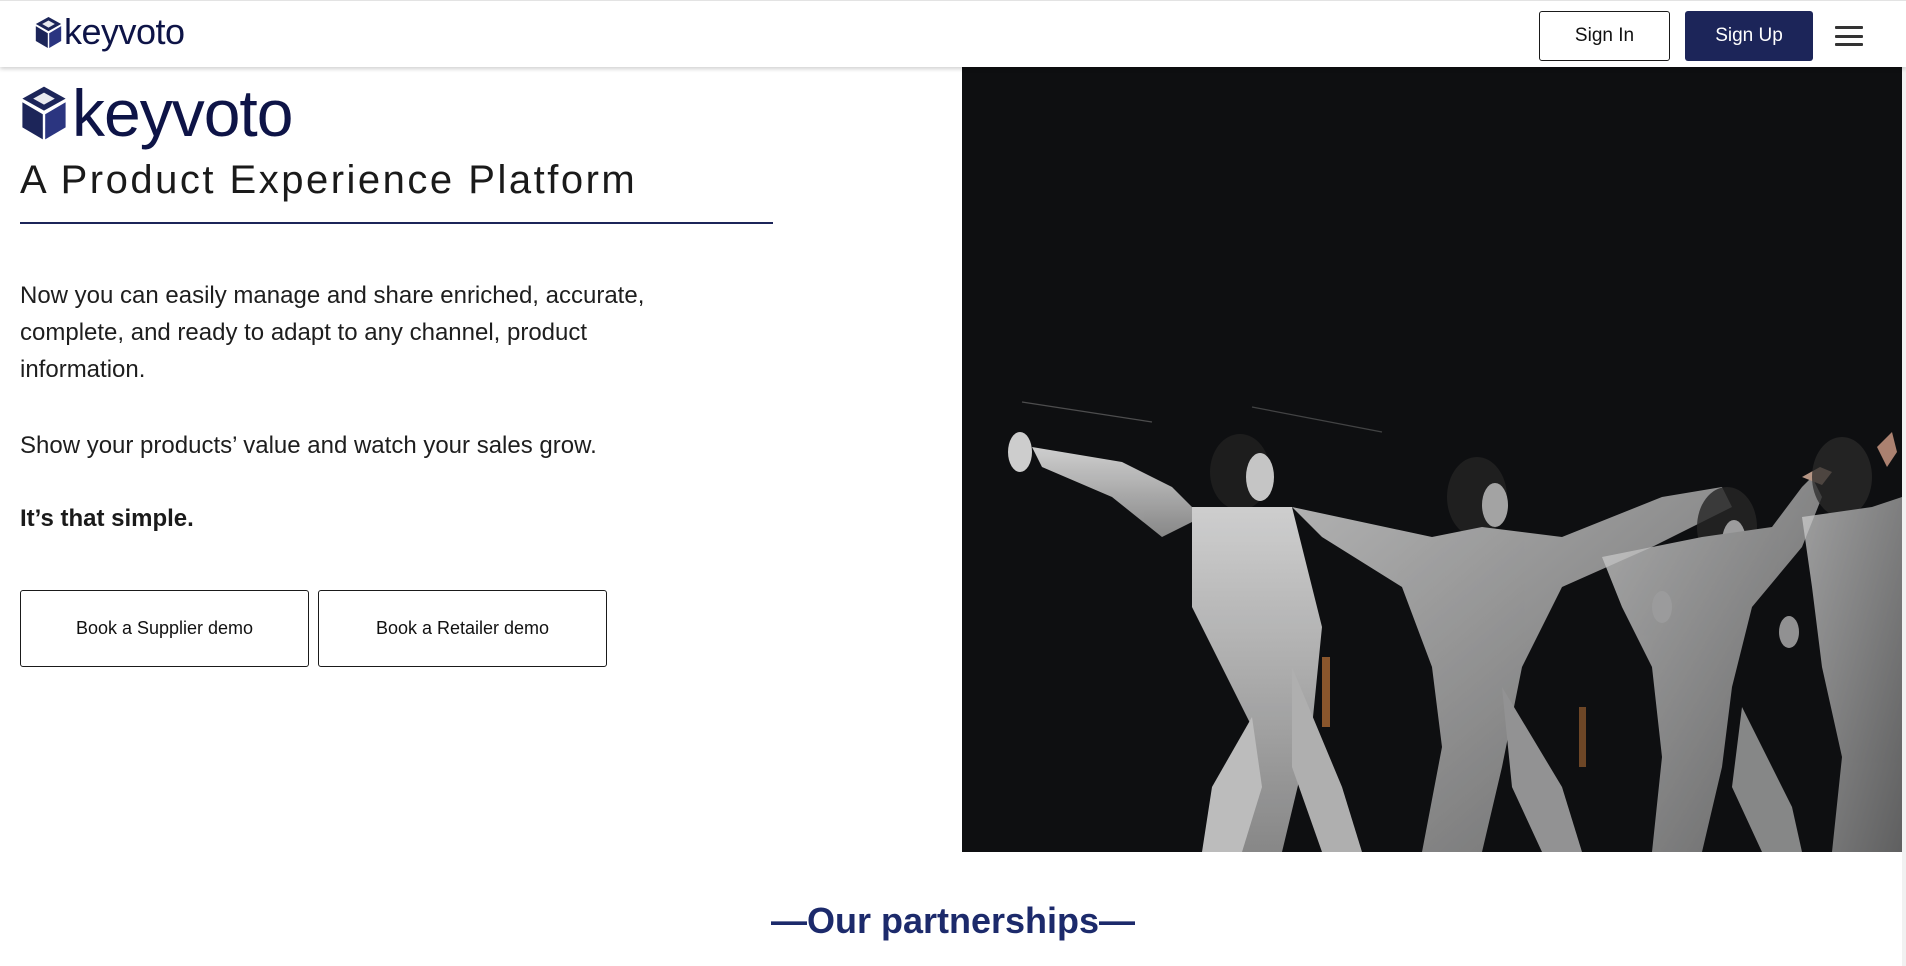  Describe the element at coordinates (953, 920) in the screenshot. I see `partnerships-heading: —Our partnerships—` at that location.